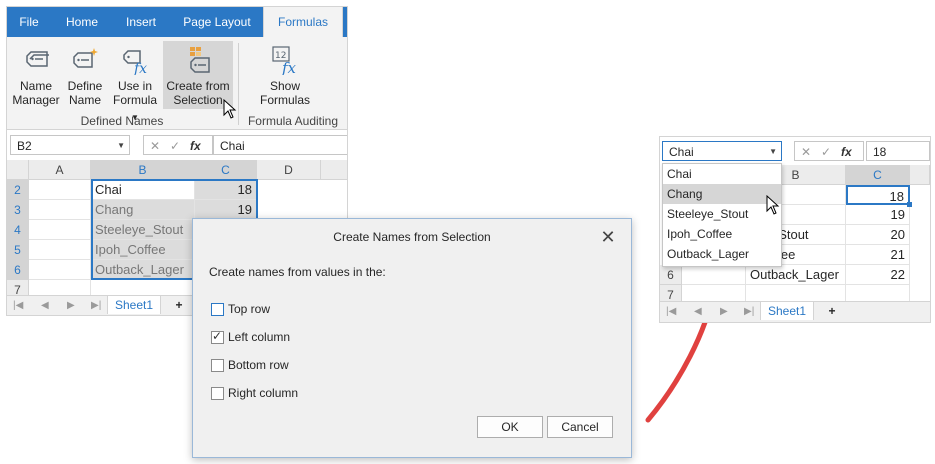  What do you see at coordinates (36, 100) in the screenshot?
I see `name-manager-label-line2: Manager` at bounding box center [36, 100].